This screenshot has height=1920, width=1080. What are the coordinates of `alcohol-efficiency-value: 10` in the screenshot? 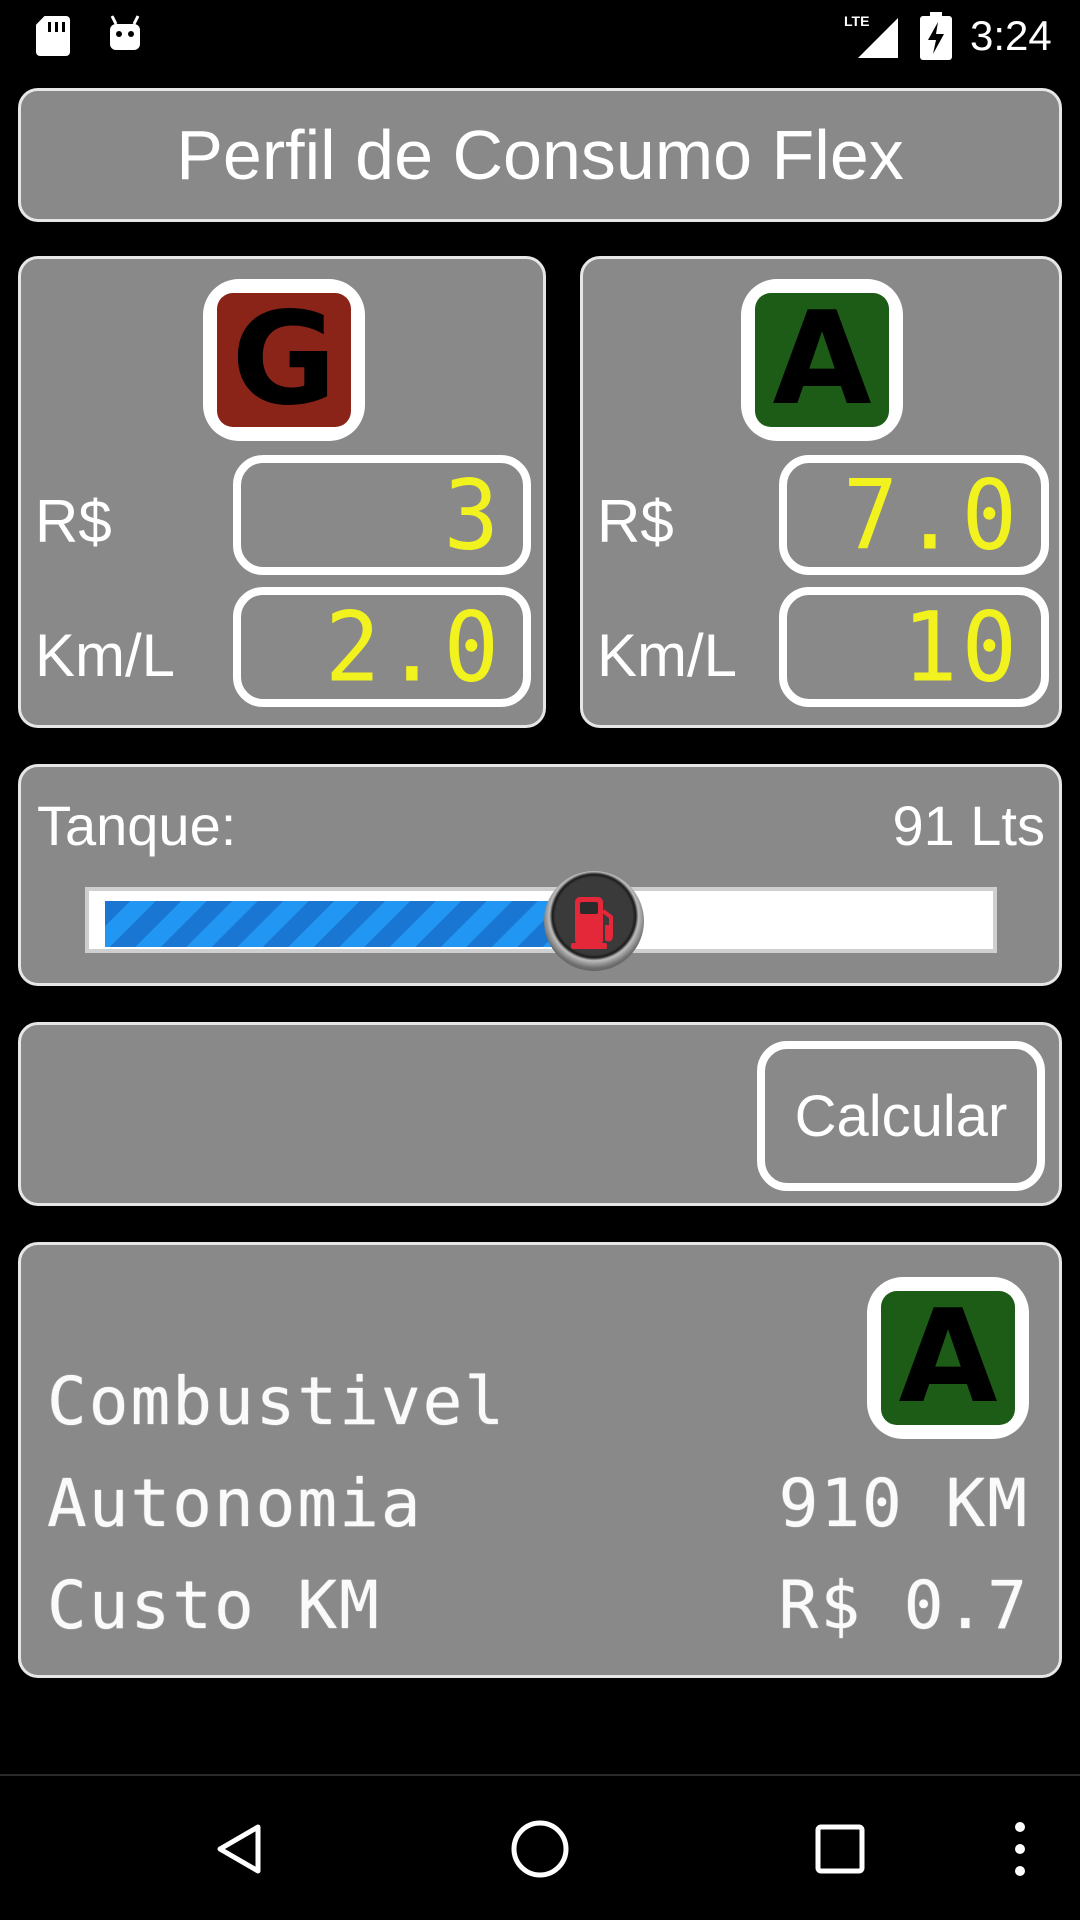 It's located at (961, 647).